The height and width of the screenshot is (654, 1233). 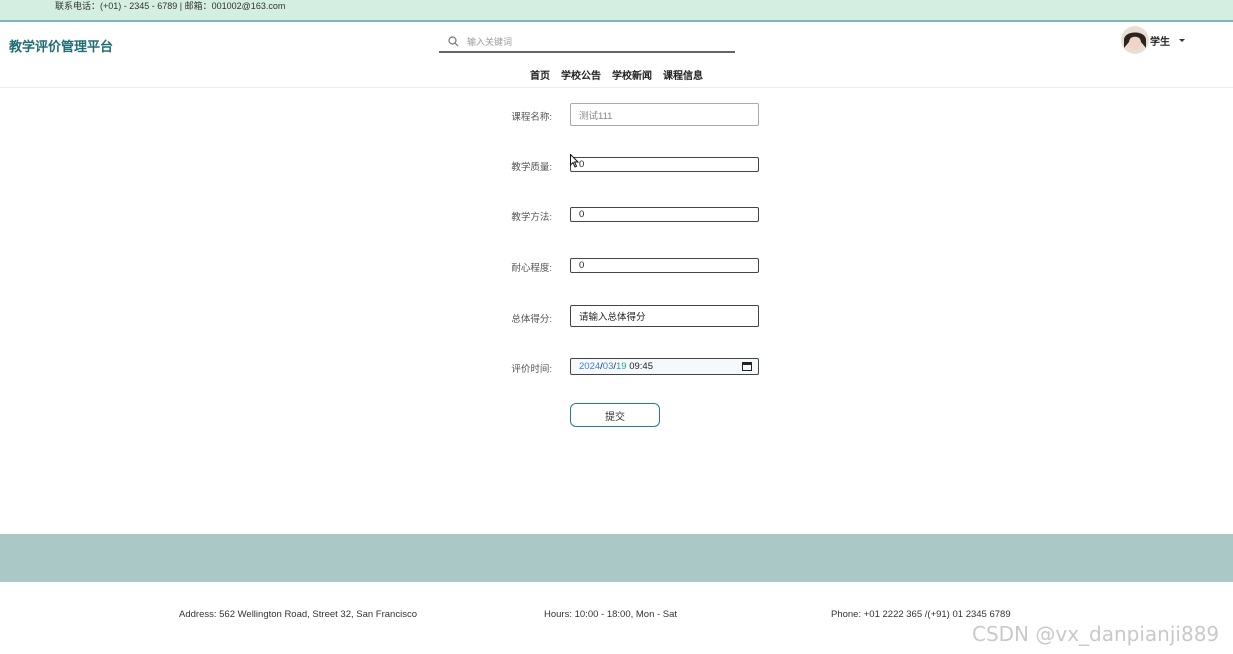 I want to click on nav-item-home: 首页, so click(x=540, y=74).